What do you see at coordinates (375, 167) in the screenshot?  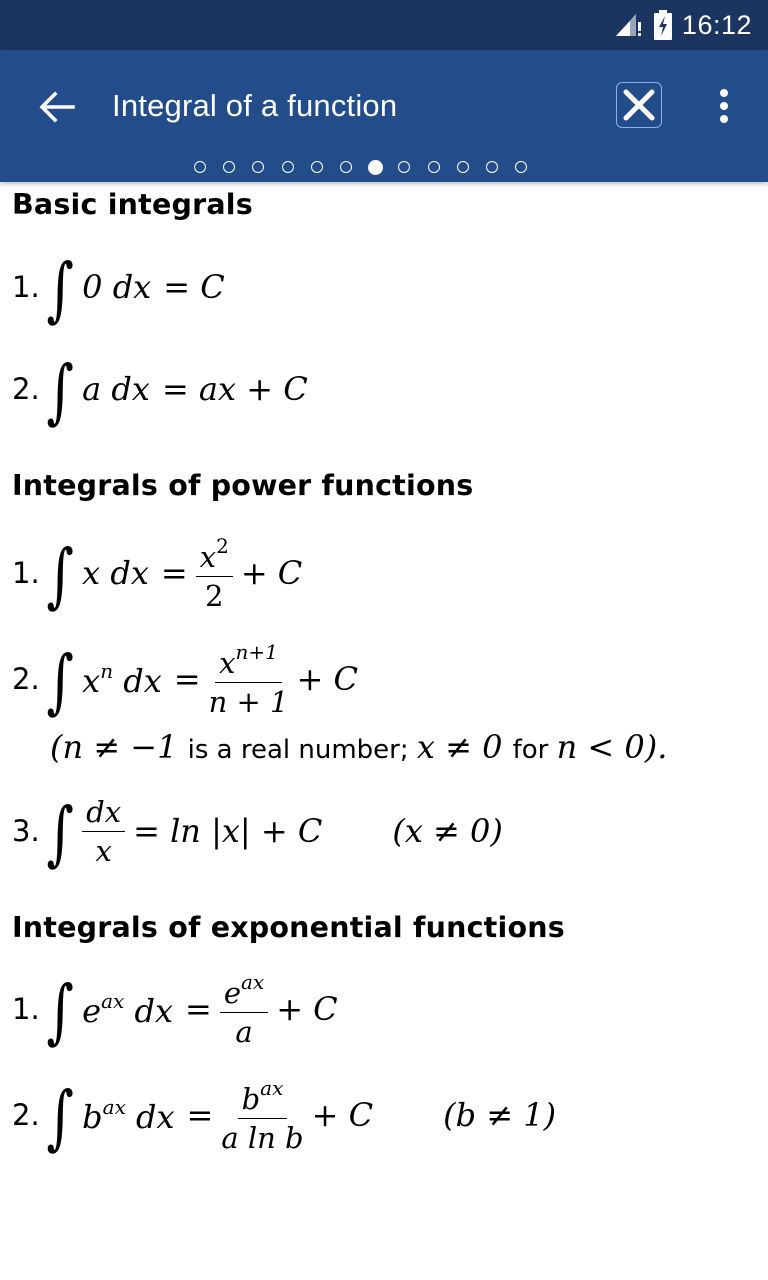 I see `page-dot-active` at bounding box center [375, 167].